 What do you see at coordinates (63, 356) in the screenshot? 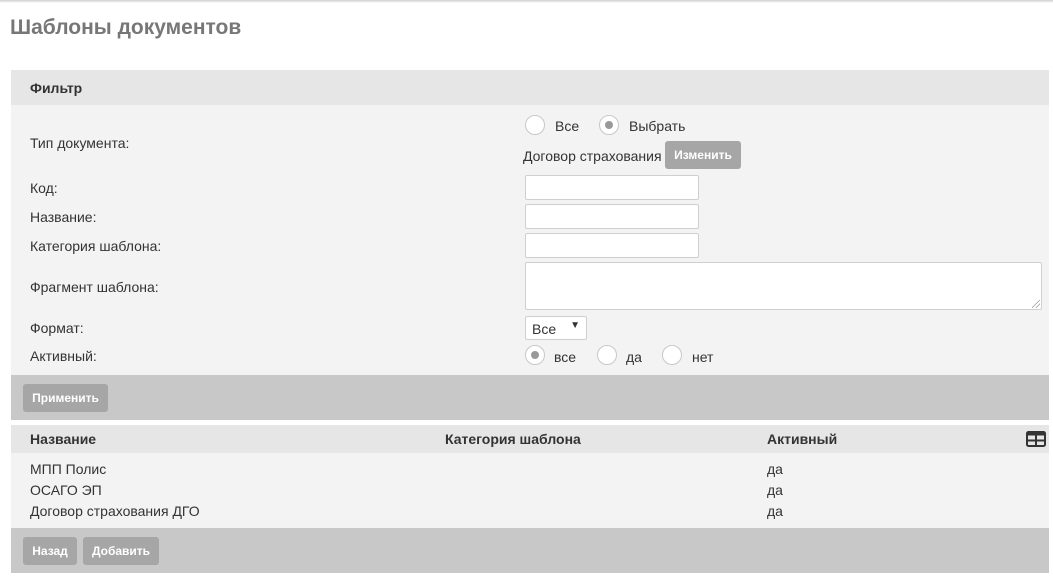
I see `active-label: Активный:` at bounding box center [63, 356].